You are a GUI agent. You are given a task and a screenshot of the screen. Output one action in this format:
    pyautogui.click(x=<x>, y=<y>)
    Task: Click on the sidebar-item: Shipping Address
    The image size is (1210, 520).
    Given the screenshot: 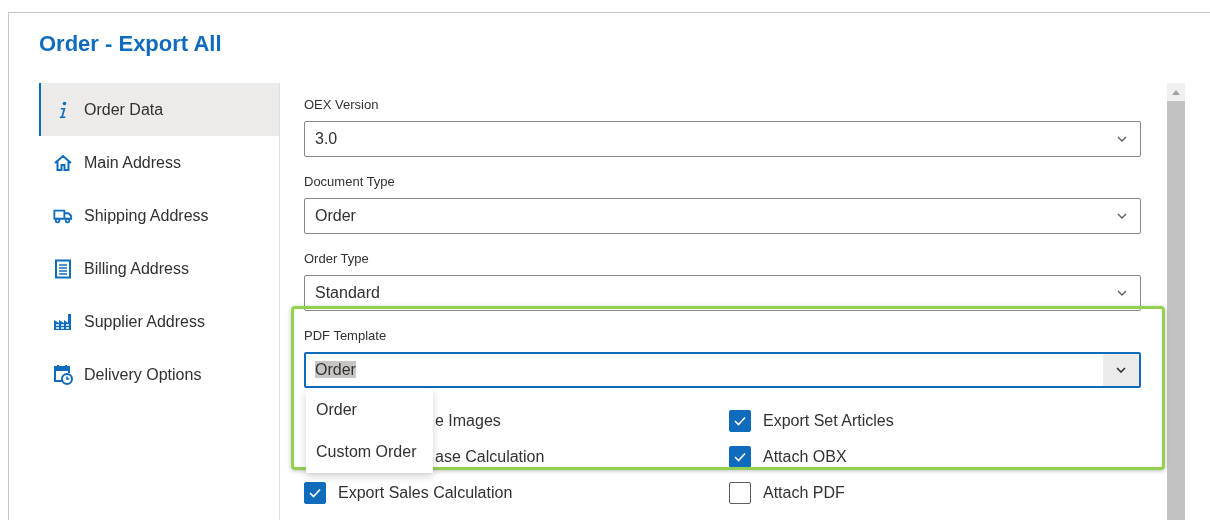 What is the action you would take?
    pyautogui.click(x=159, y=215)
    